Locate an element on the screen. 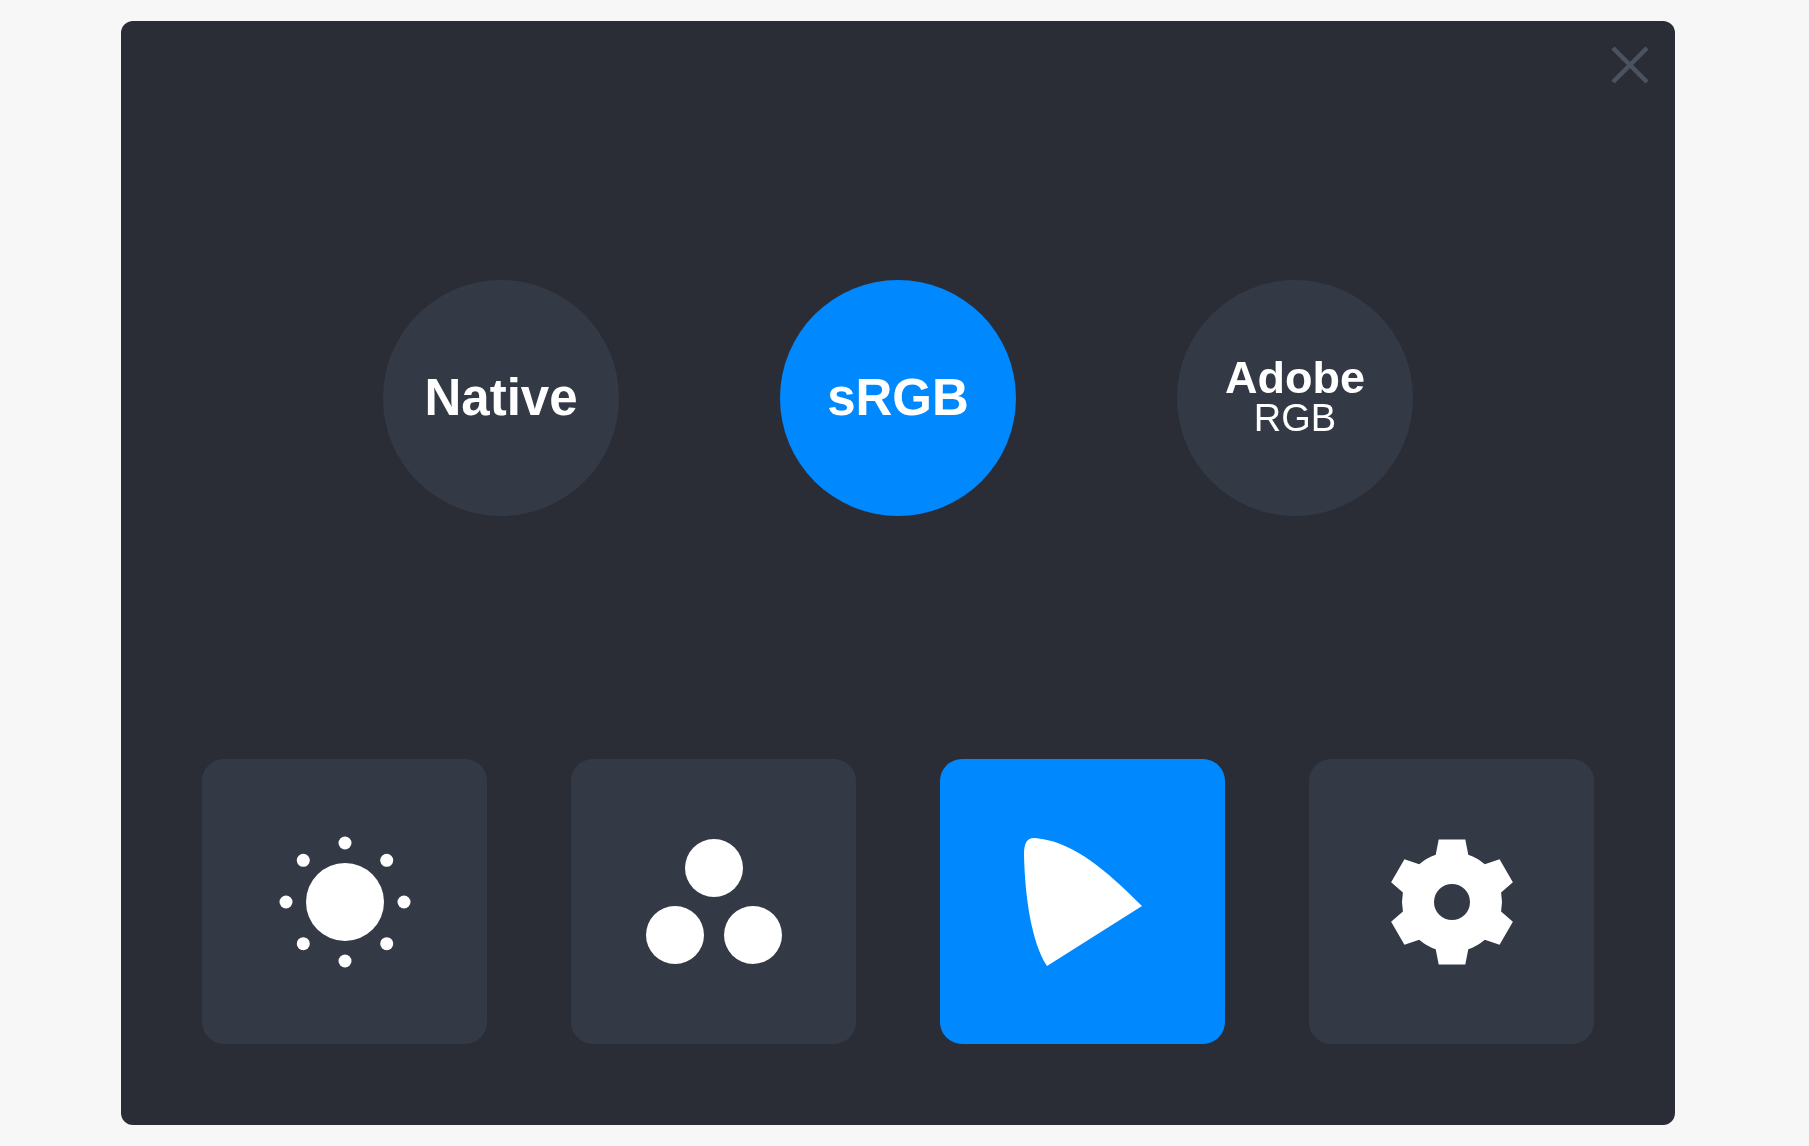 This screenshot has height=1146, width=1809. color-mode-button: Native is located at coordinates (501, 398).